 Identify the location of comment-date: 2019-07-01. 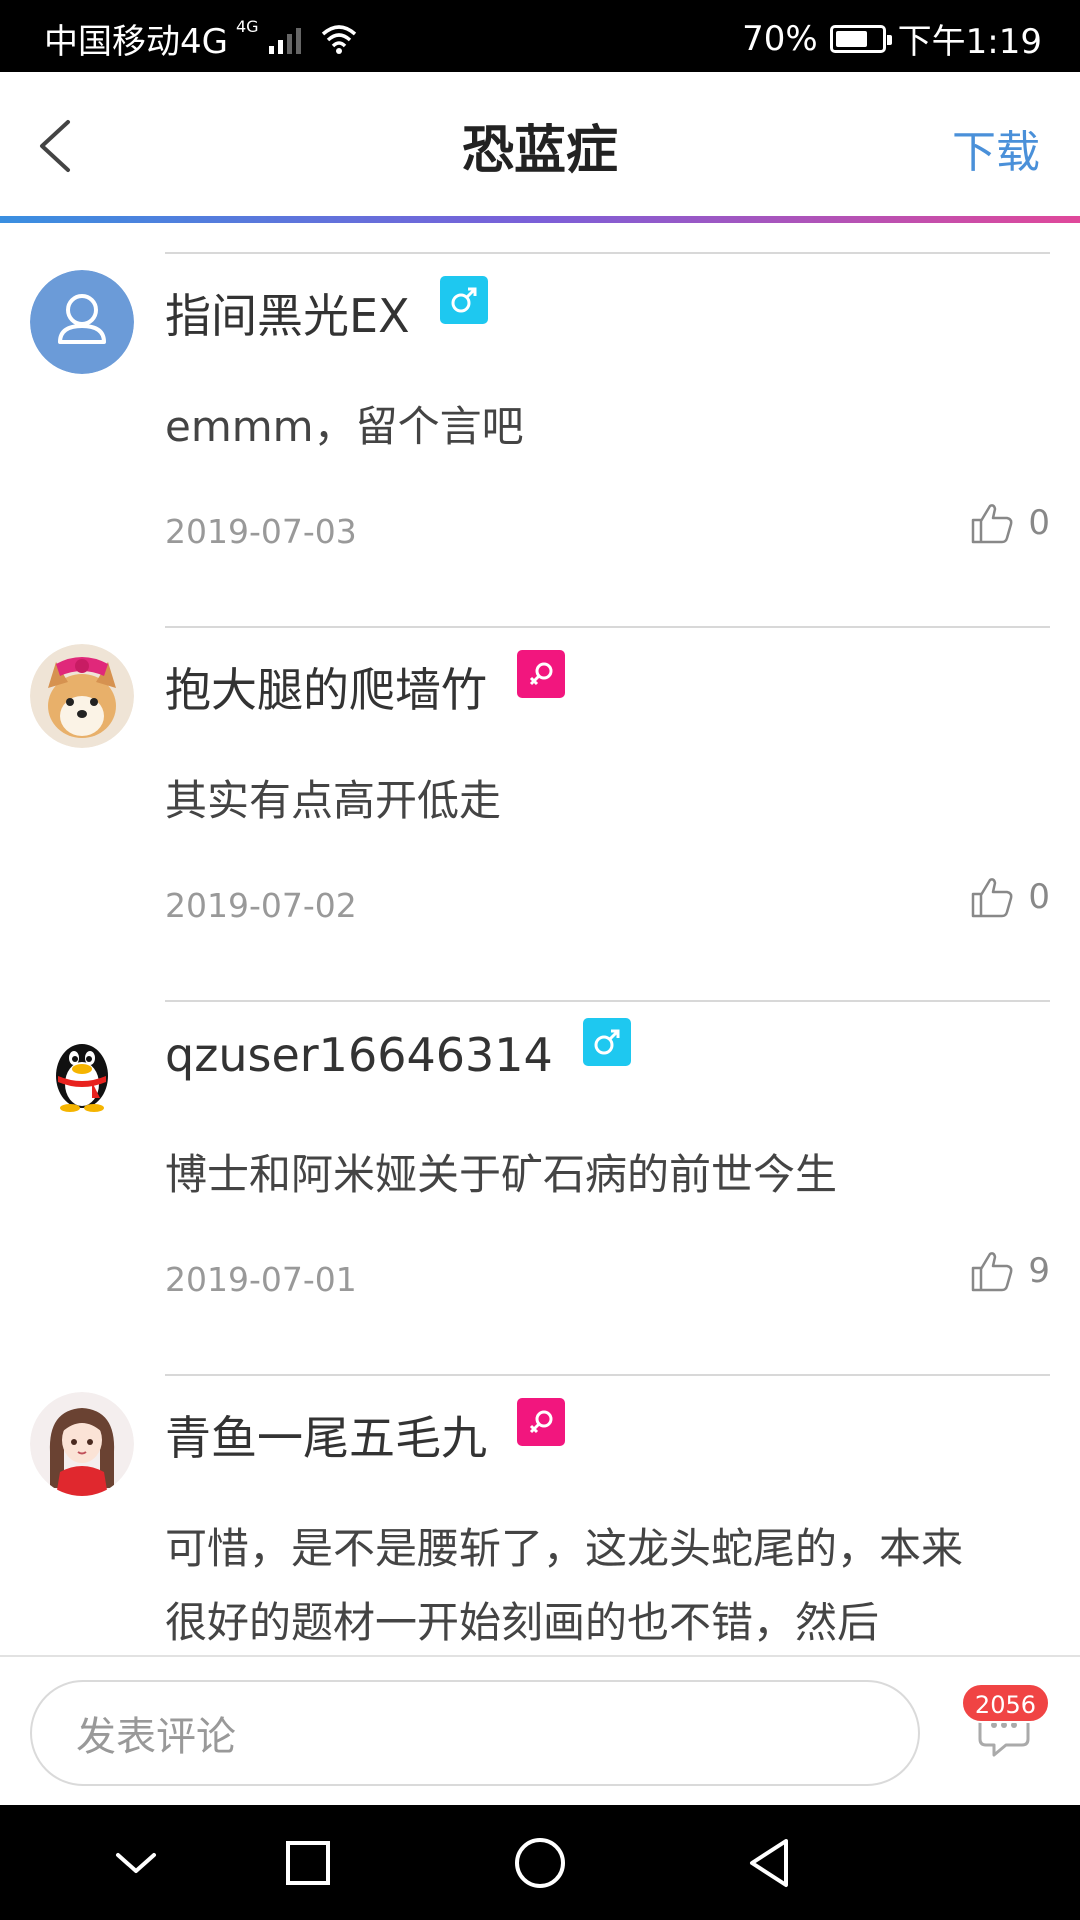
(261, 1279).